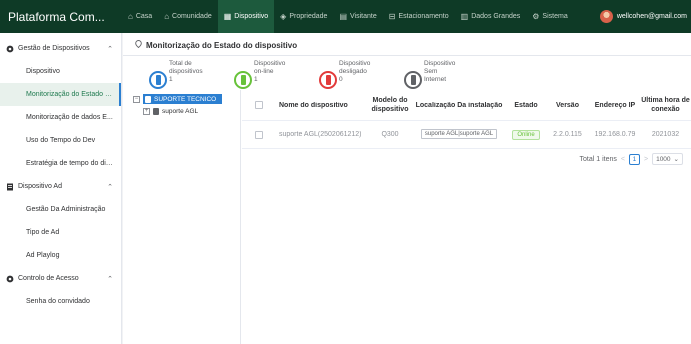  I want to click on nav-label: Propriedade, so click(308, 16).